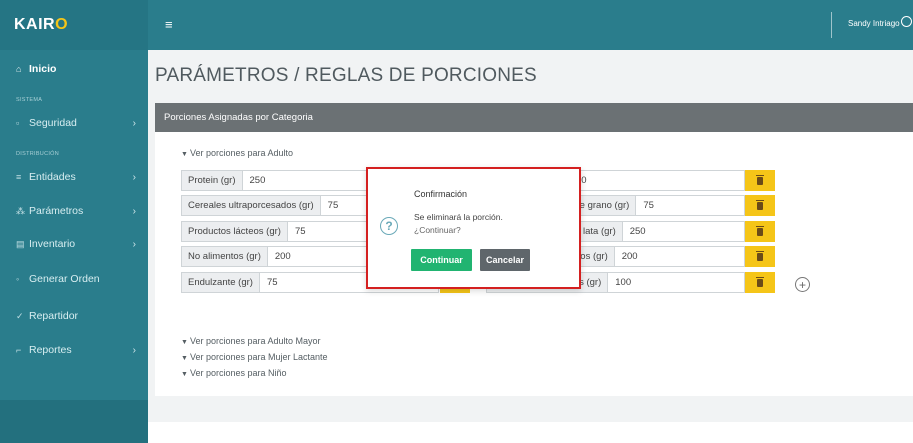 This screenshot has height=443, width=913. I want to click on sidebar-item-entidades: ≡ Entidades ›, so click(74, 177).